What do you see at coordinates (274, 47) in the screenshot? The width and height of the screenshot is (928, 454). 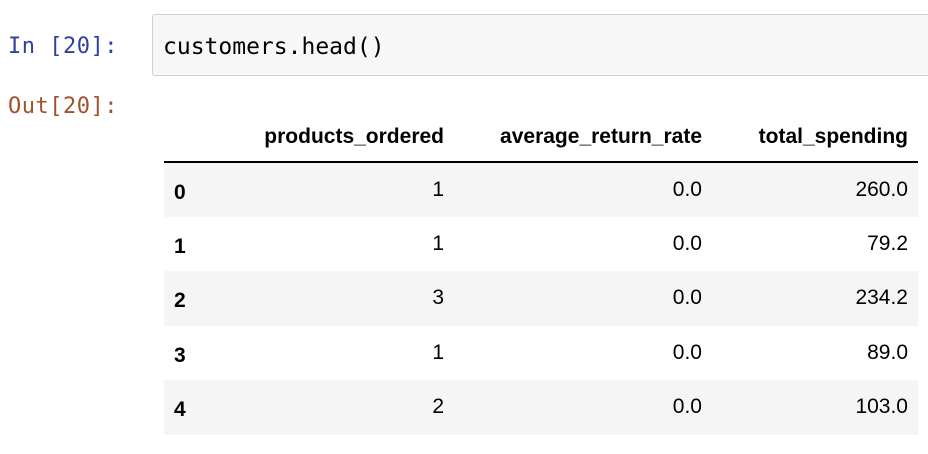 I see `code-text: customers.head()` at bounding box center [274, 47].